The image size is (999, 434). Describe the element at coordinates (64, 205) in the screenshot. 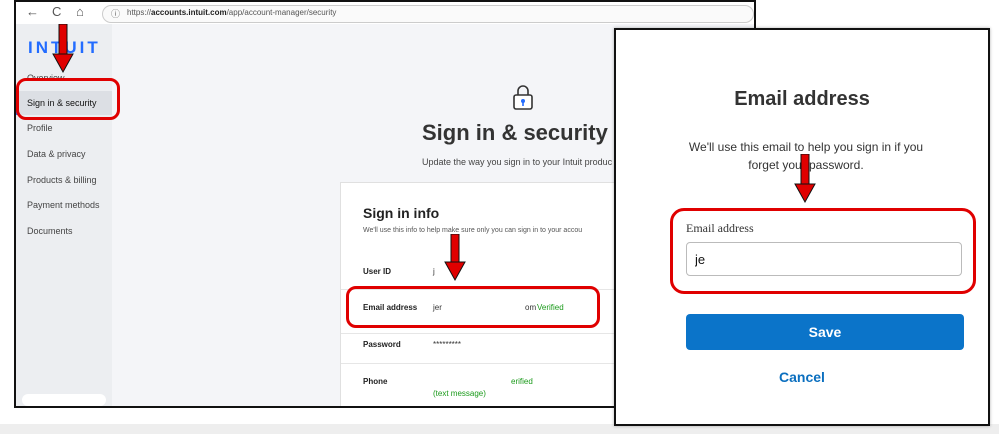

I see `sidebar-item-payment-methods: Payment methods` at that location.